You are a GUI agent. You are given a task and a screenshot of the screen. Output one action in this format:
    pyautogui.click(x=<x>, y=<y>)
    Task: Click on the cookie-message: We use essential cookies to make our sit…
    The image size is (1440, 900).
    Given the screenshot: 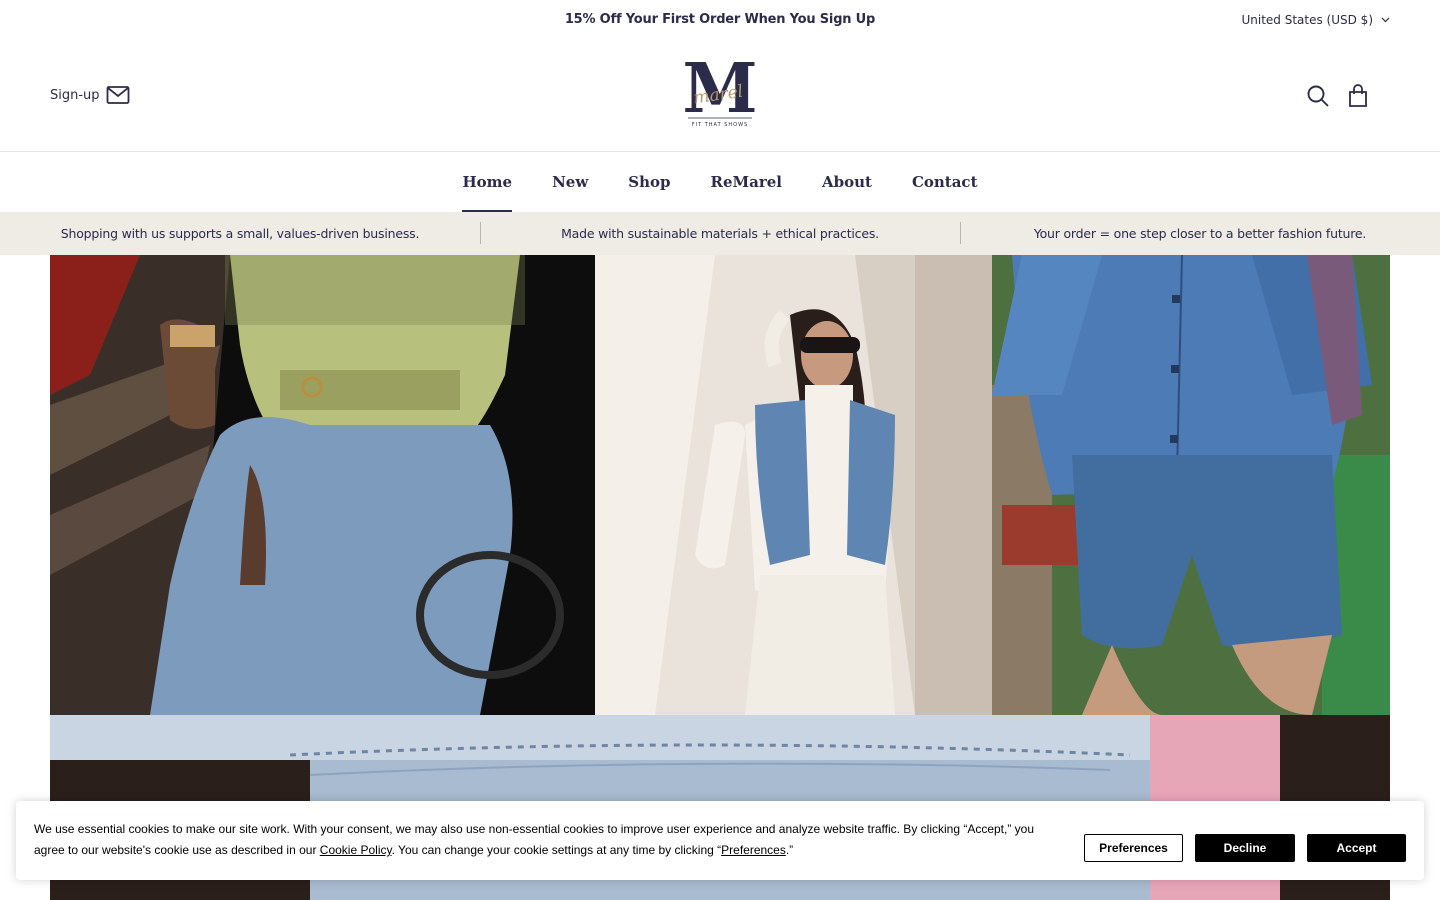 What is the action you would take?
    pyautogui.click(x=544, y=840)
    